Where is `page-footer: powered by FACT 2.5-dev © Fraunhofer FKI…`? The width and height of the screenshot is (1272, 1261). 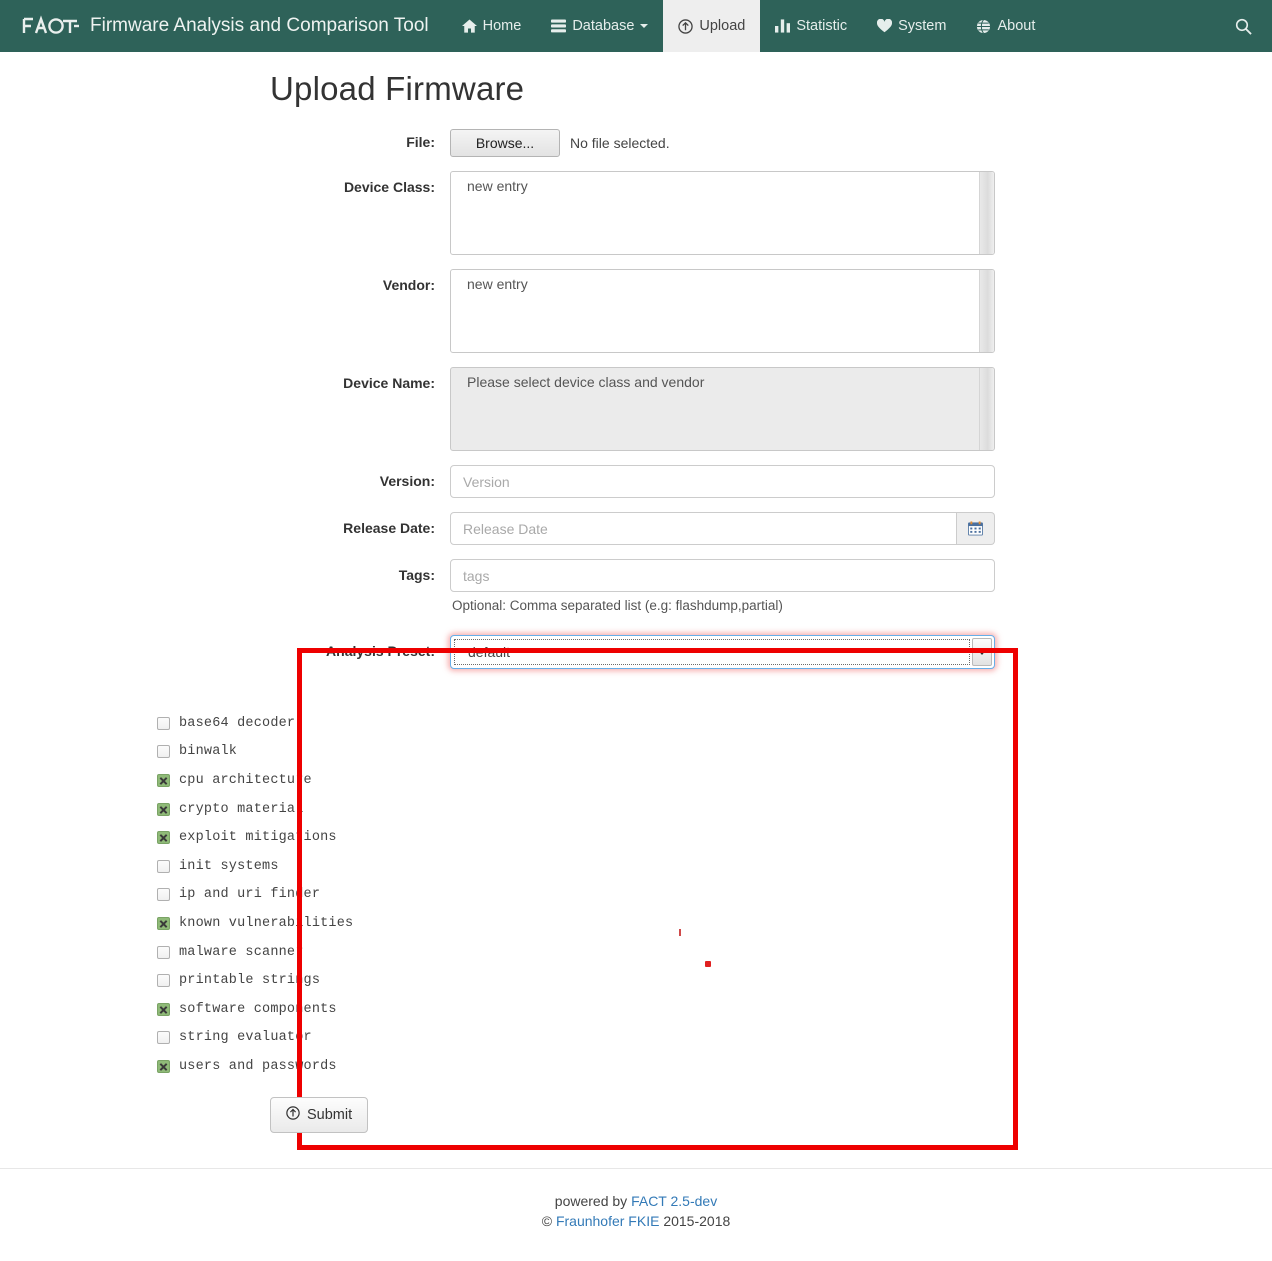 page-footer: powered by FACT 2.5-dev © Fraunhofer FKI… is located at coordinates (636, 1200).